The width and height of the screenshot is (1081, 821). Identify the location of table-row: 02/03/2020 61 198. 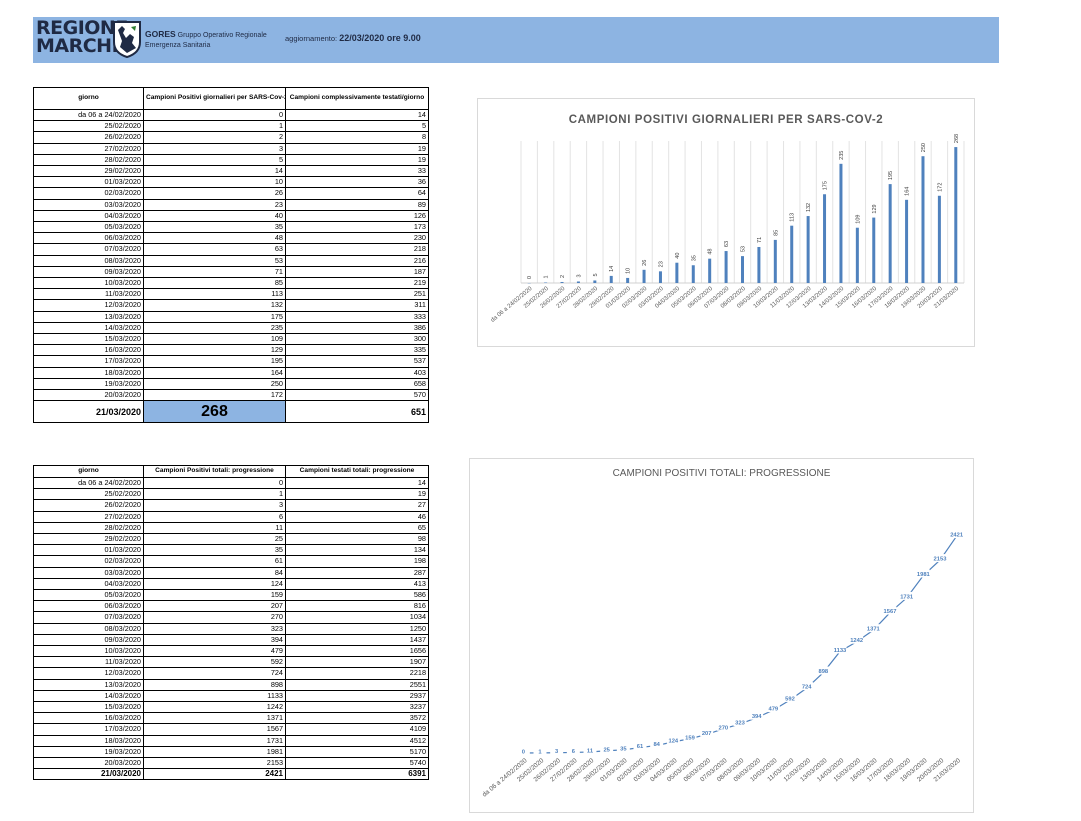
(231, 561).